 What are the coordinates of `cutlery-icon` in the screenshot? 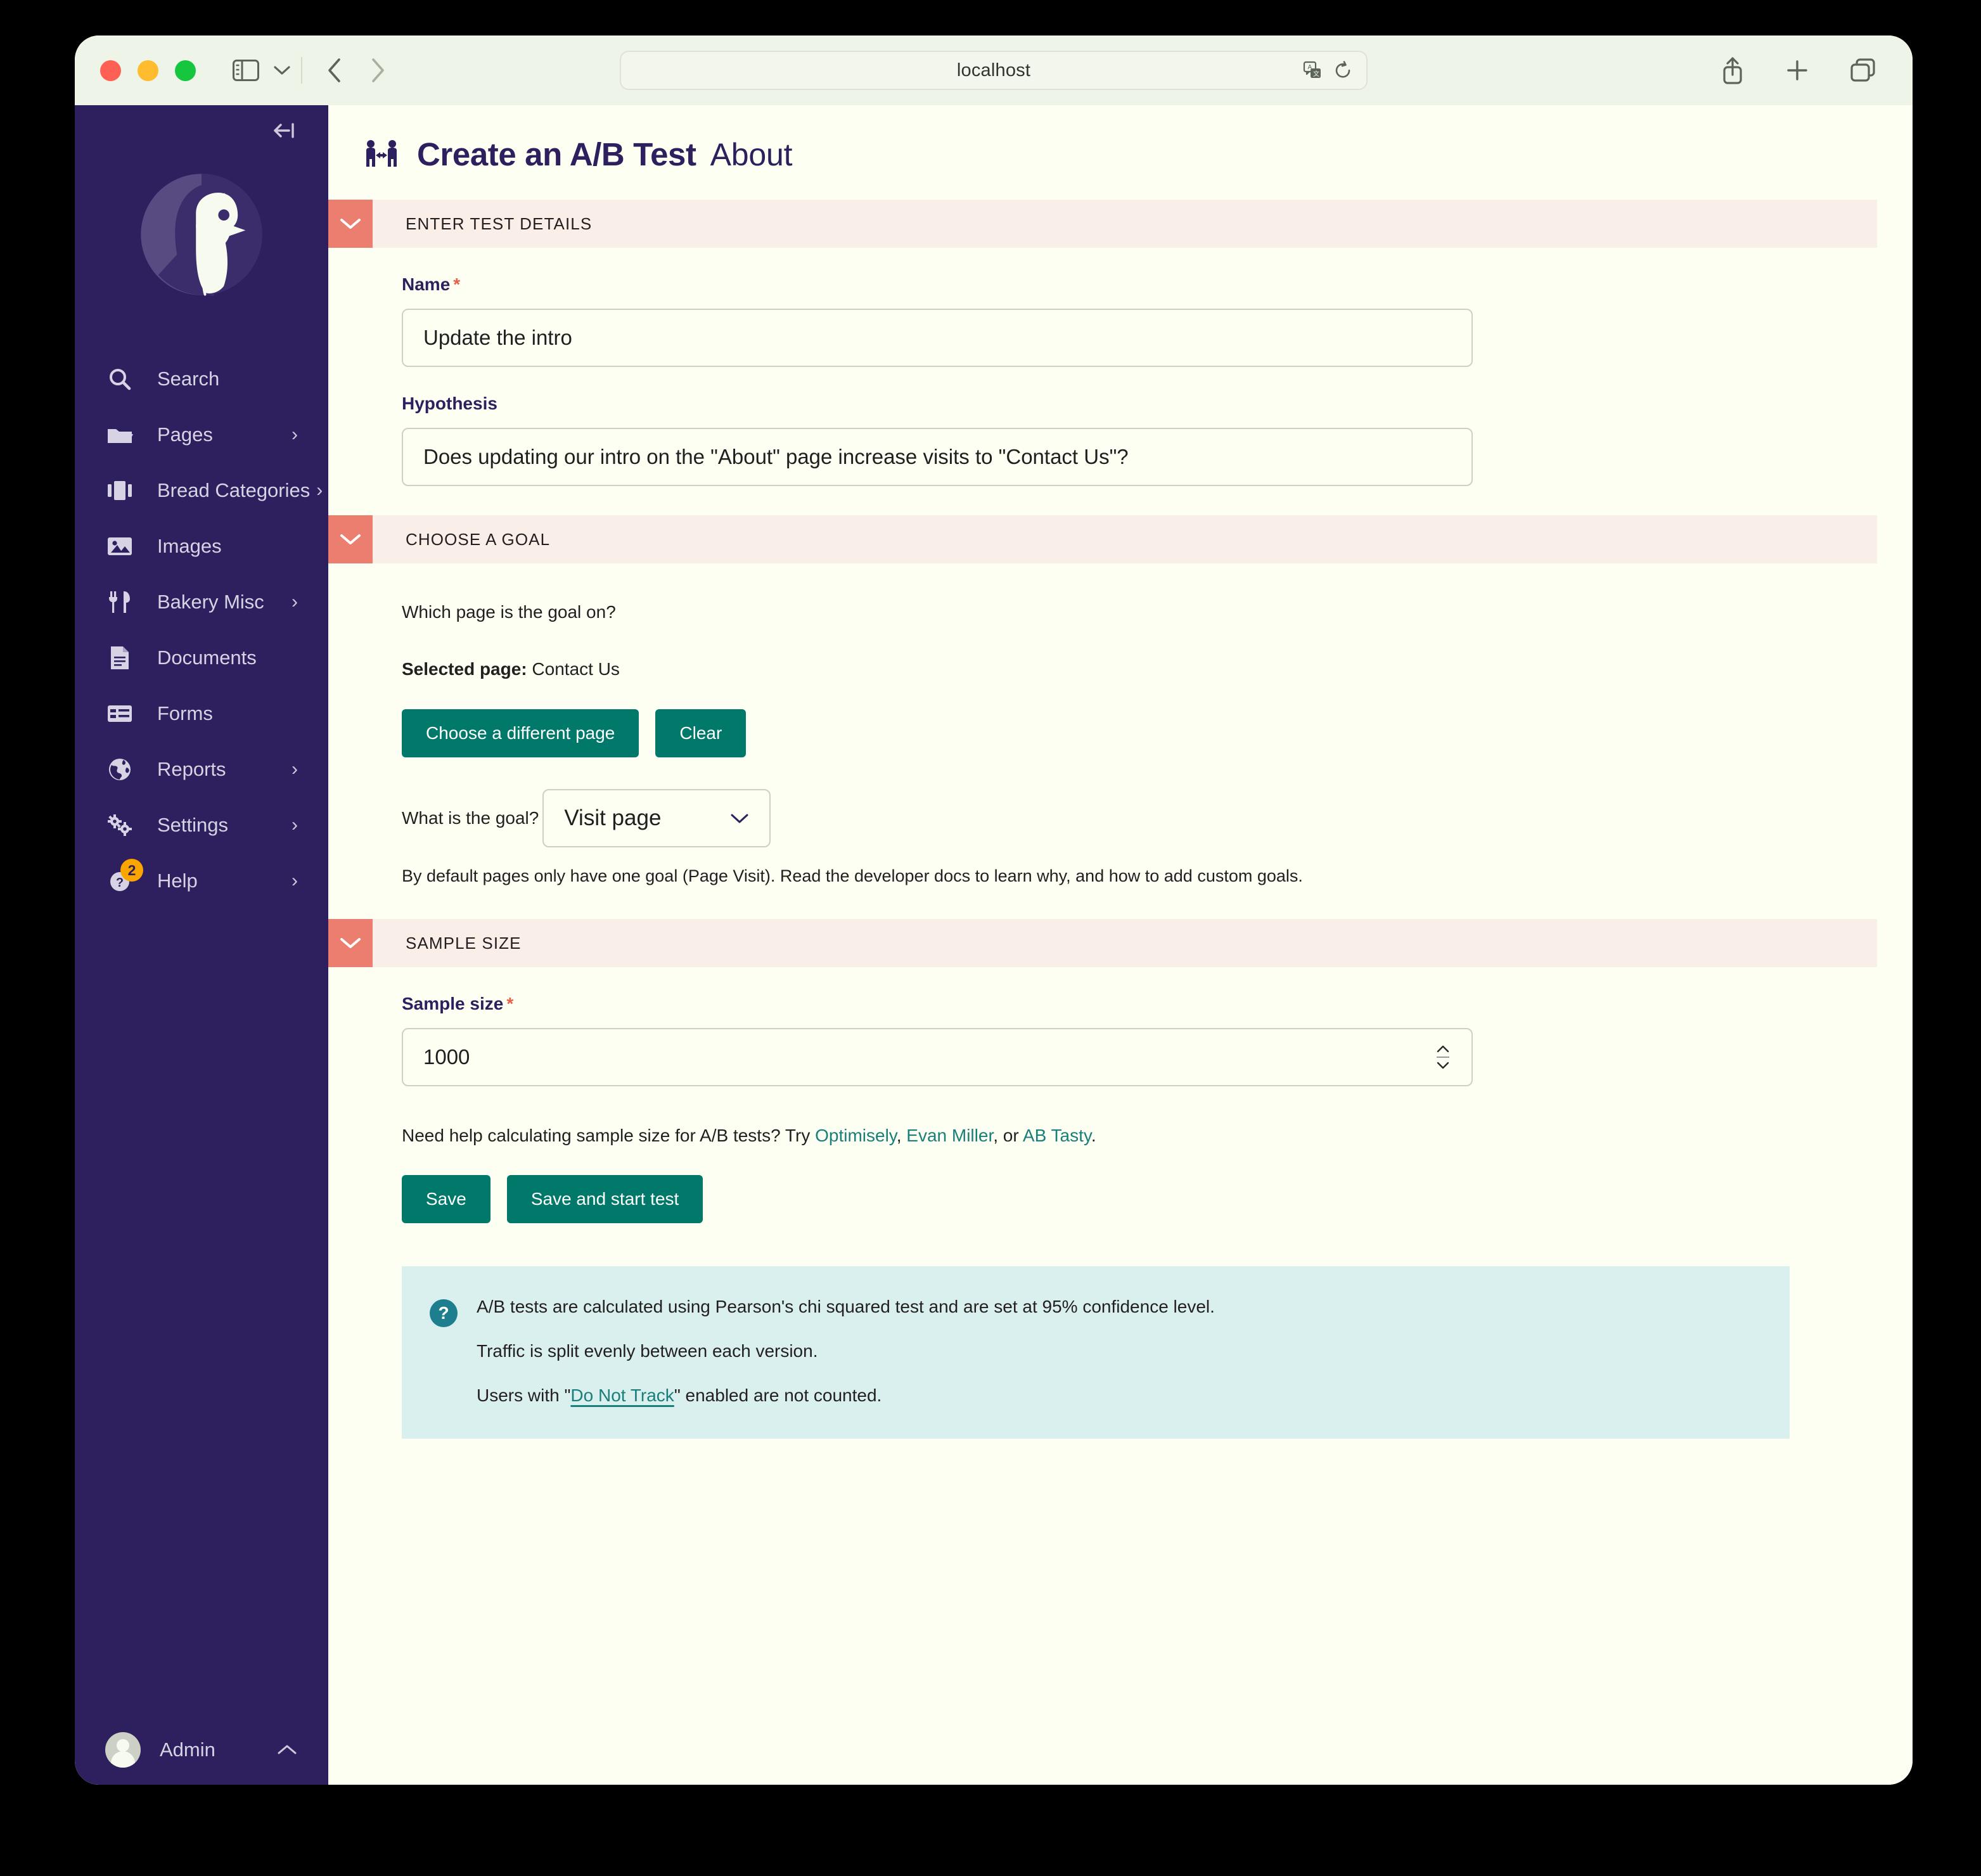 It's located at (120, 602).